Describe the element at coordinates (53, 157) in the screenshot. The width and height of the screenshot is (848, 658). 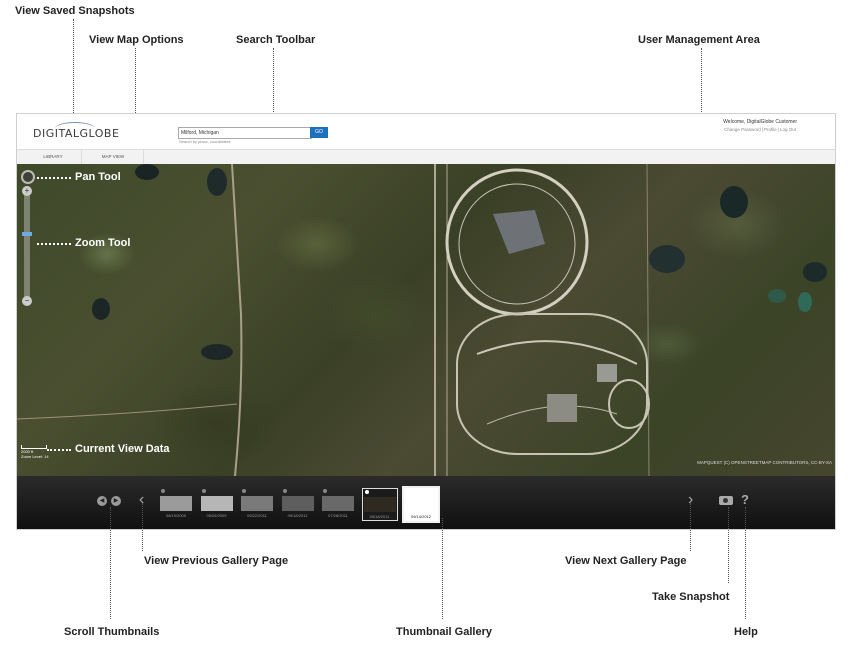
I see `tab-library: LIBRARY` at that location.